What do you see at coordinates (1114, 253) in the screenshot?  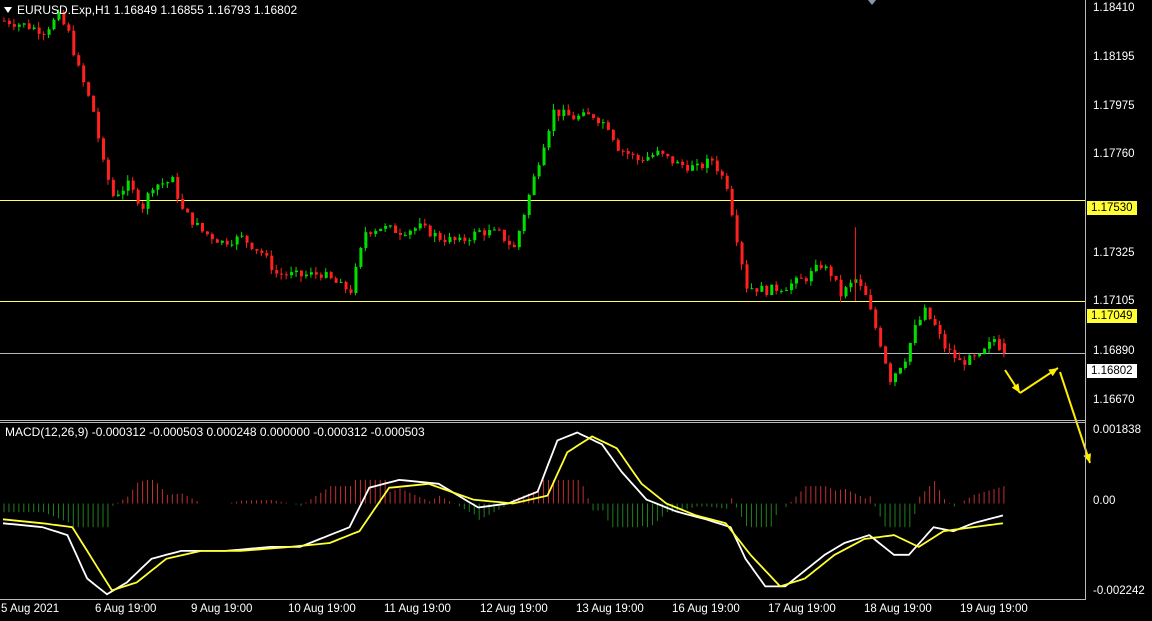 I see `price-label: 1.17325` at bounding box center [1114, 253].